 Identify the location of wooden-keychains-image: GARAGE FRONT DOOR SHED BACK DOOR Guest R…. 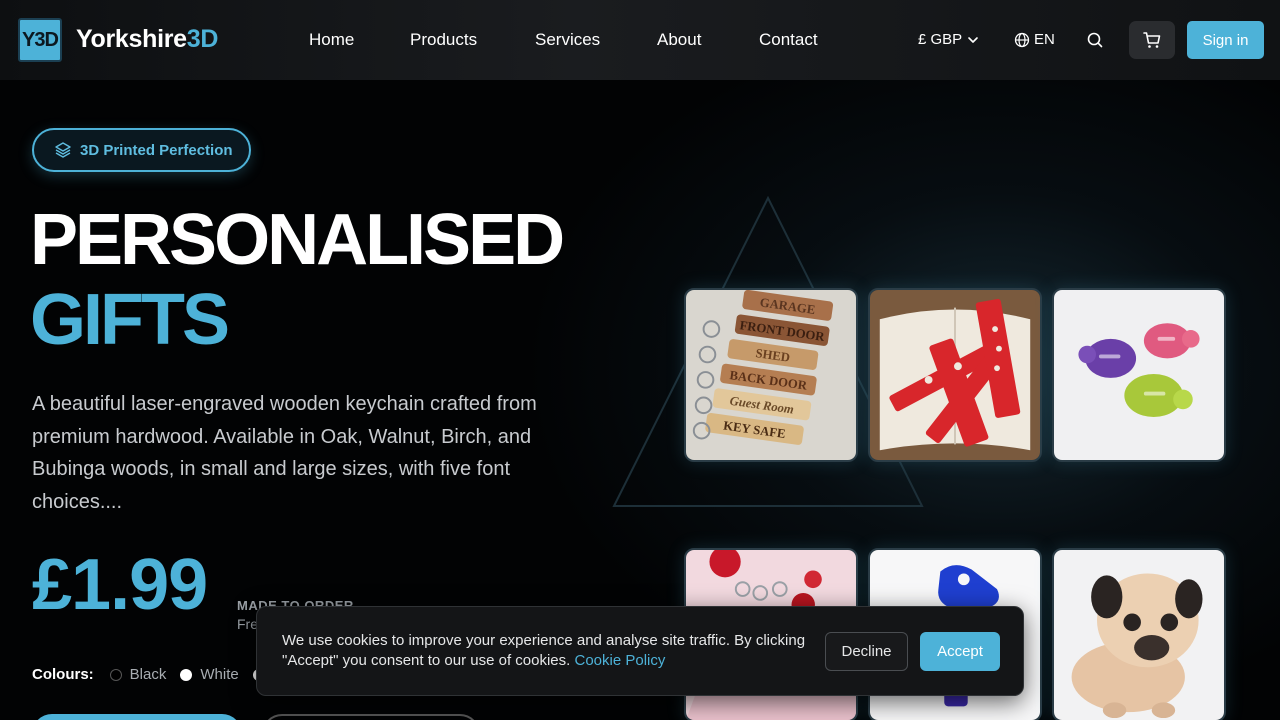
(771, 375).